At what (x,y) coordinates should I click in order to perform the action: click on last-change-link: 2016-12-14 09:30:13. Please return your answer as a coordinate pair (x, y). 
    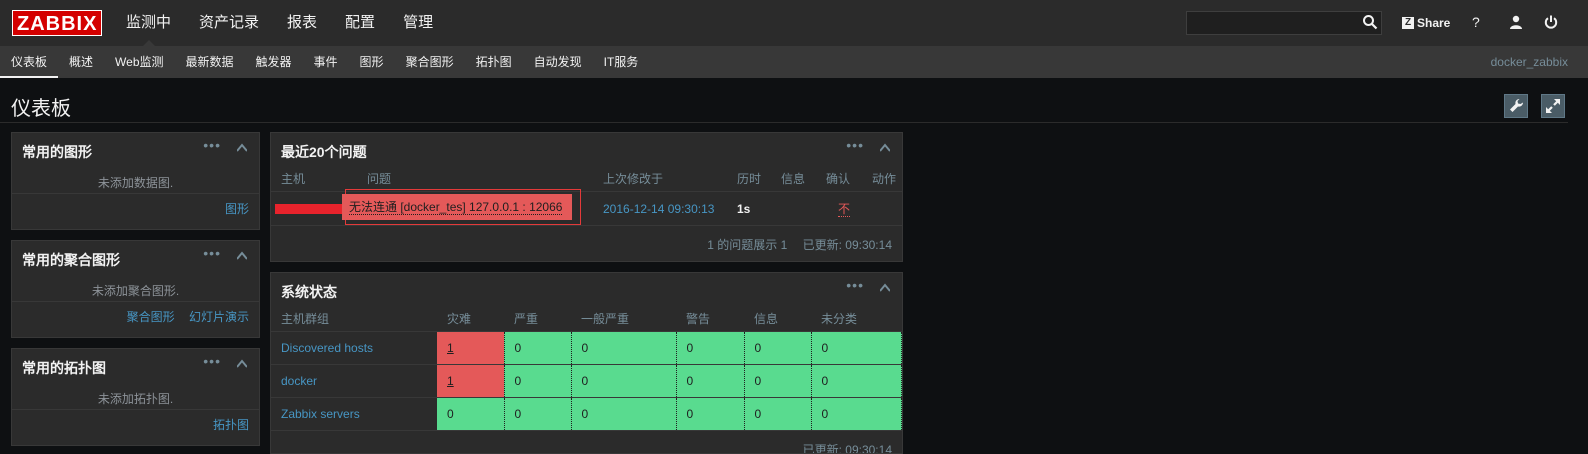
    Looking at the image, I should click on (658, 209).